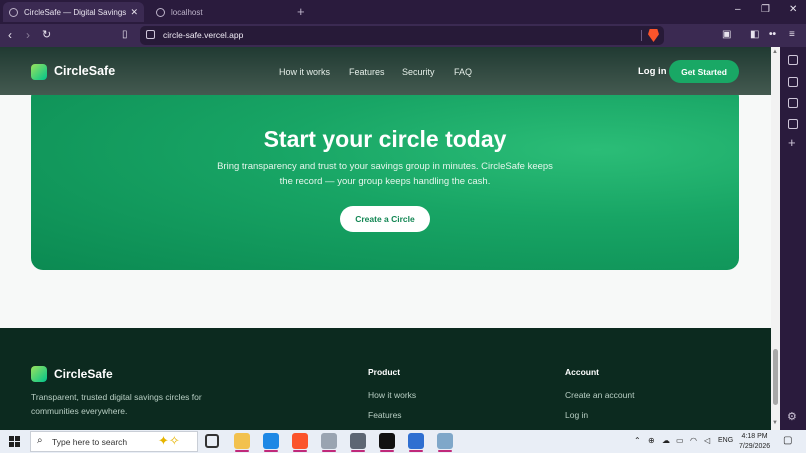  Describe the element at coordinates (392, 395) in the screenshot. I see `footer-link-how-it-works: How it works` at that location.